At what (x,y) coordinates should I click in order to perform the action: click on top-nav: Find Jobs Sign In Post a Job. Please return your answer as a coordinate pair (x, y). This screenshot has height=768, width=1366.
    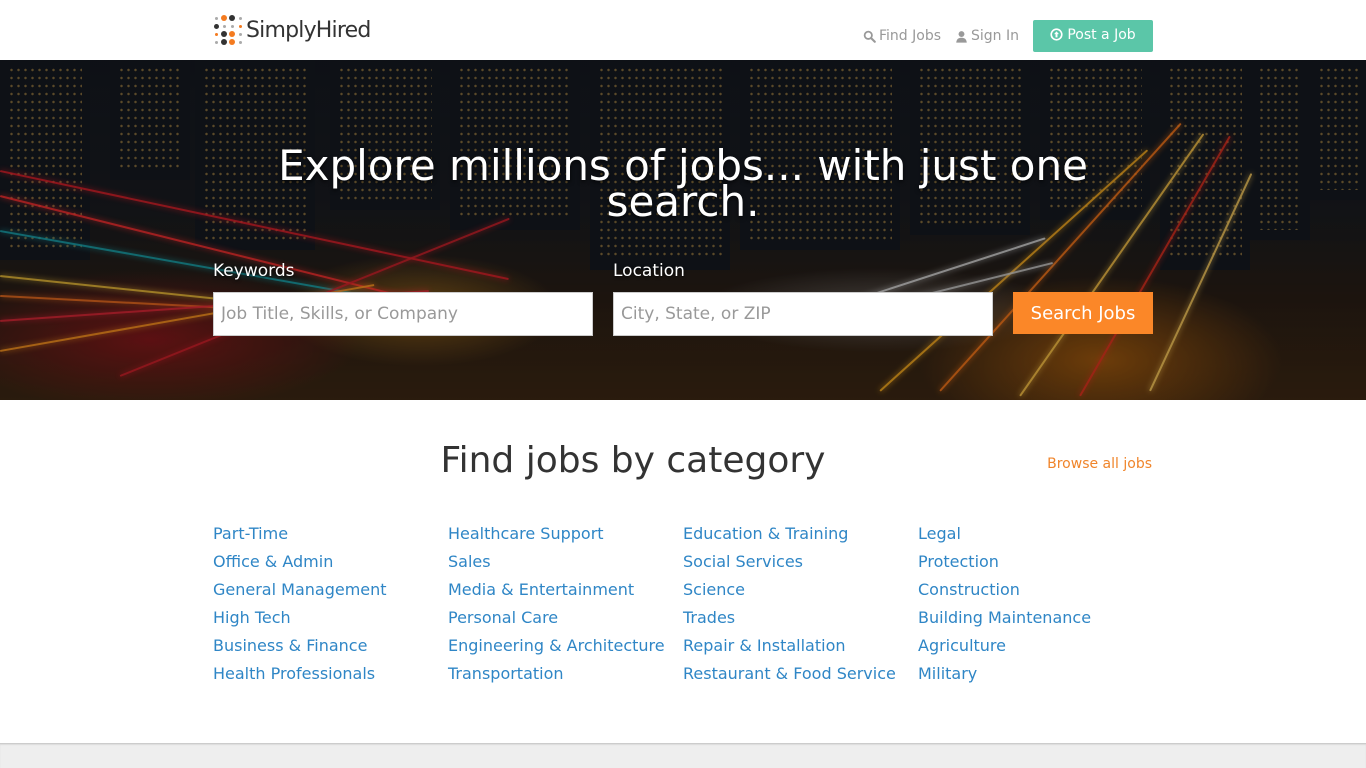
    Looking at the image, I should click on (1008, 36).